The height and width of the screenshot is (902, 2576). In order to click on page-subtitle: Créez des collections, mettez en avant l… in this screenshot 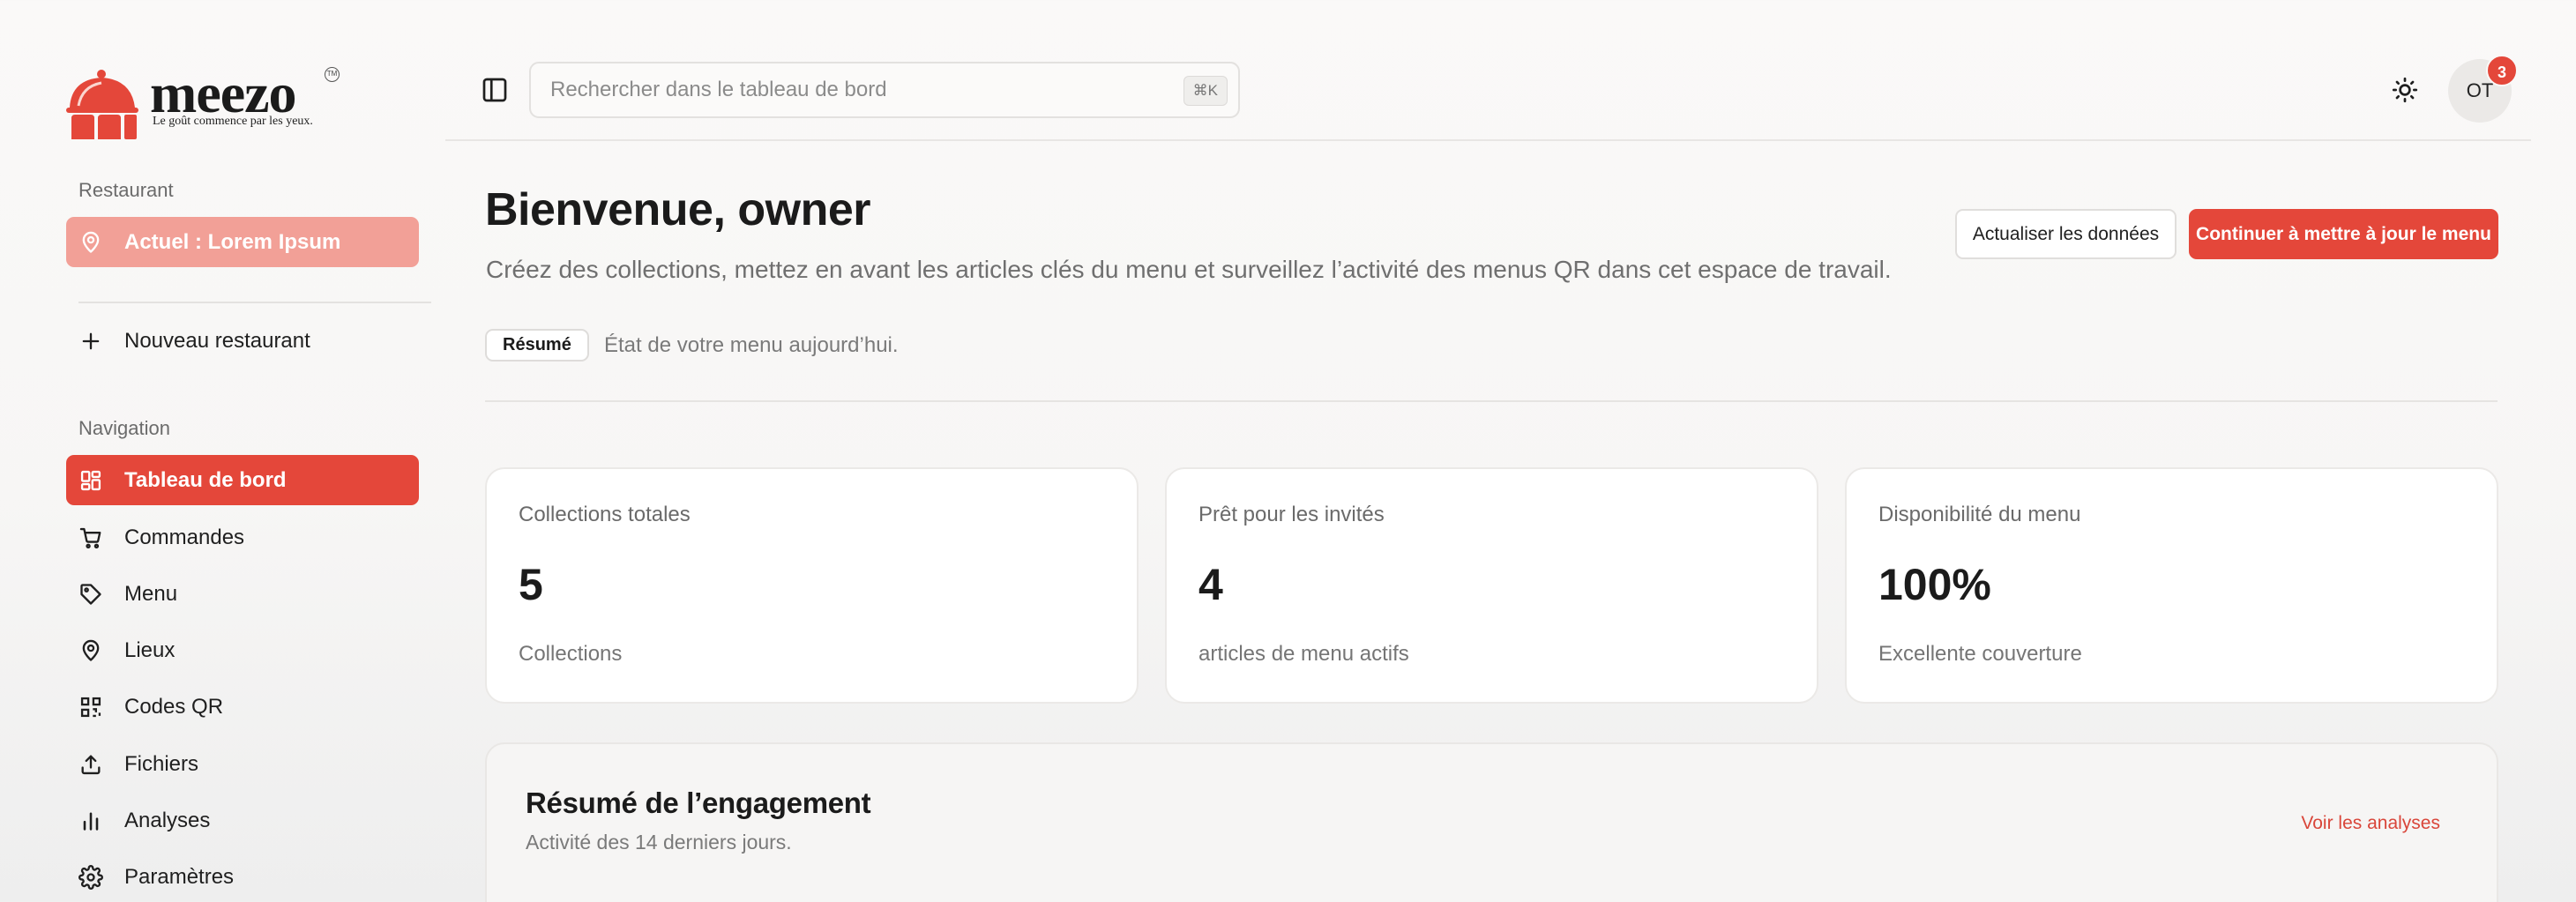, I will do `click(1189, 269)`.